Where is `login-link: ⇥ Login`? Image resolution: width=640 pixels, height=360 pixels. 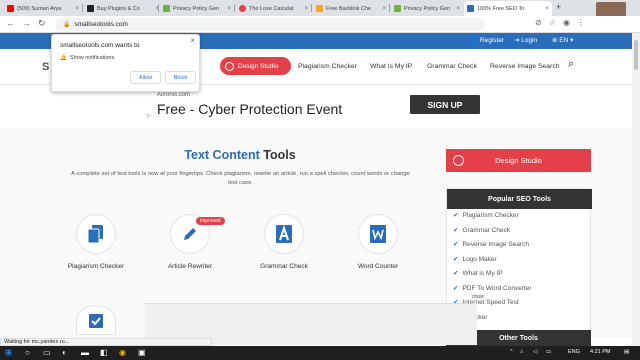 login-link: ⇥ Login is located at coordinates (525, 40).